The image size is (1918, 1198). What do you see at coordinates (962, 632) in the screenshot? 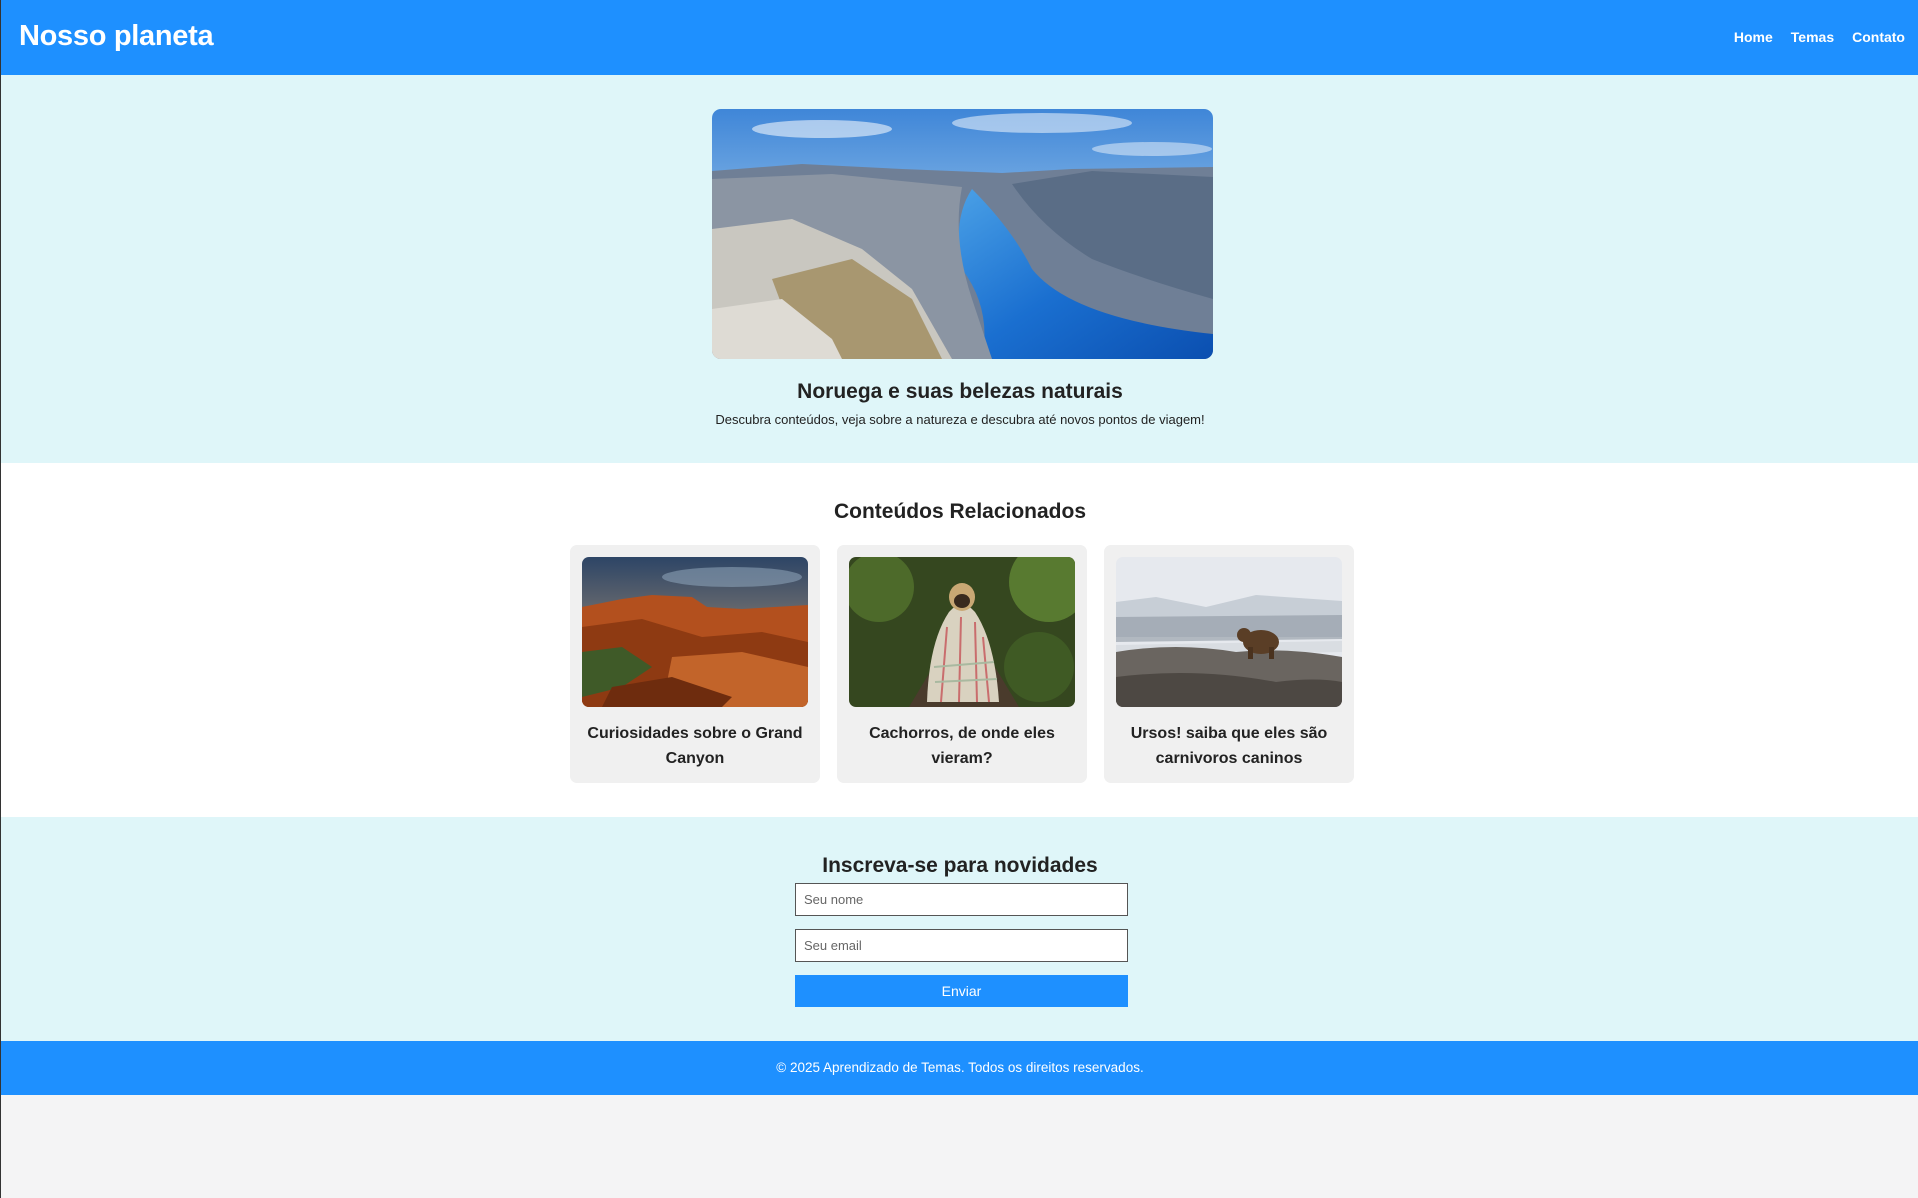
I see `pug-blanket-image` at bounding box center [962, 632].